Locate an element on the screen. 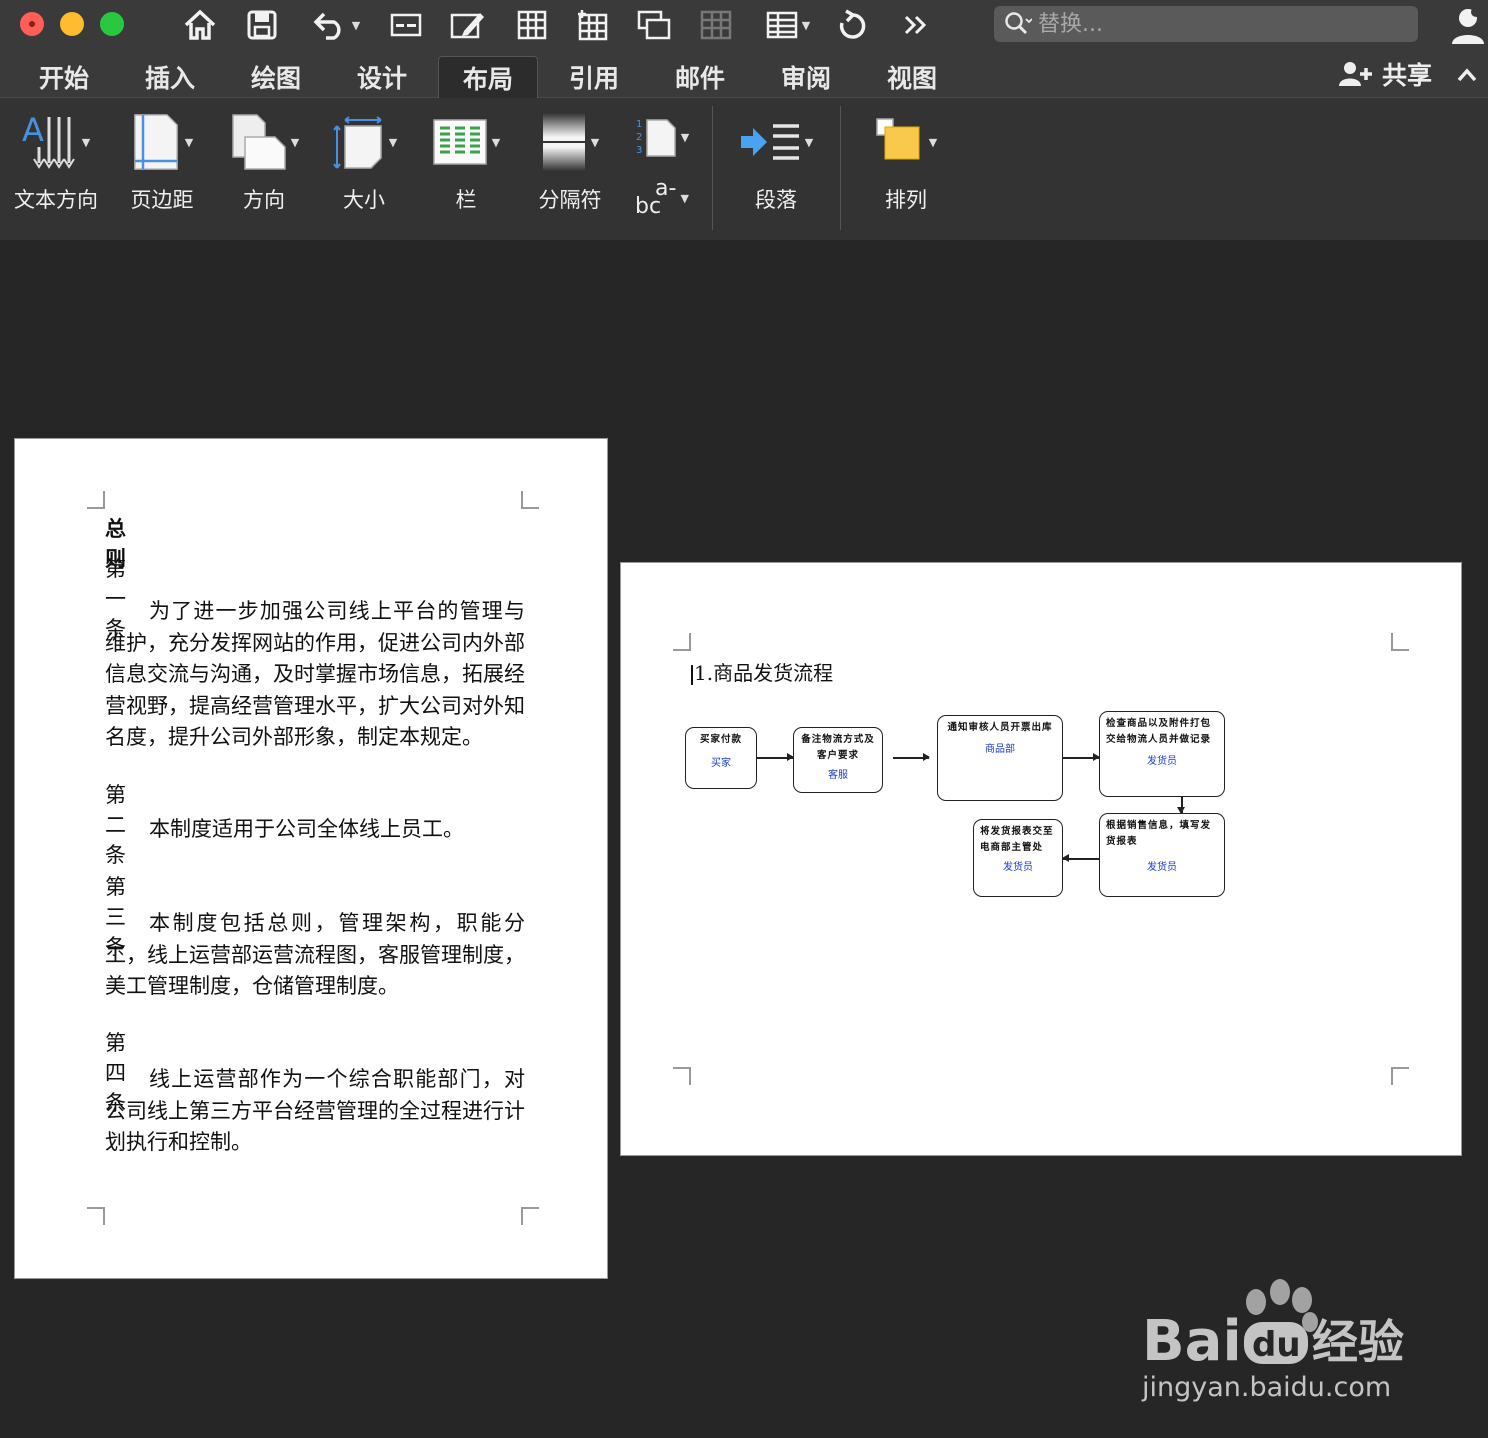  ribbon-tab-bar: 开始 插入 绘图 设计 布局 引用 邮件 审阅 视图 is located at coordinates (744, 75).